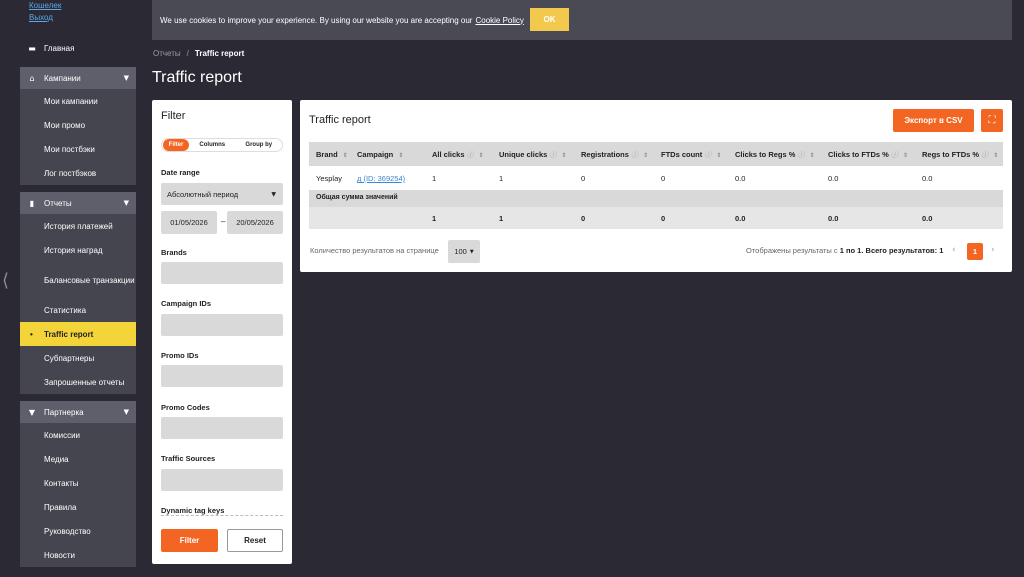 The height and width of the screenshot is (577, 1024). Describe the element at coordinates (78, 382) in the screenshot. I see `sidebar-item-requested-reports: Запрошенные отчеты` at that location.